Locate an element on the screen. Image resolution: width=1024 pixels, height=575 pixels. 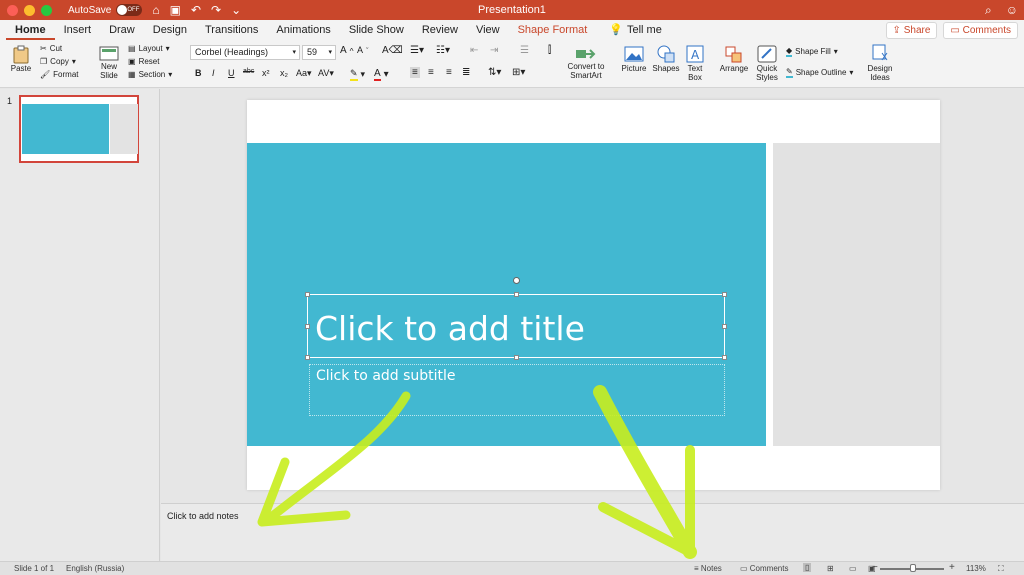
underline-button: U is located at coordinates (231, 73).